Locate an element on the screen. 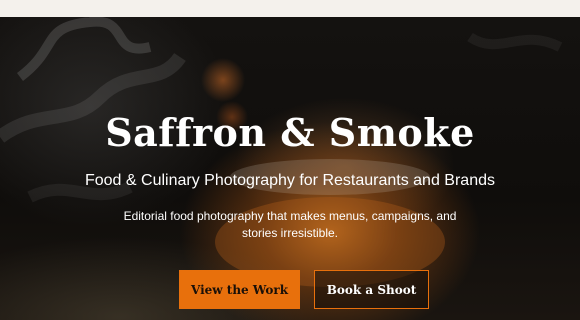 The width and height of the screenshot is (580, 320). top-nav-bar is located at coordinates (290, 8).